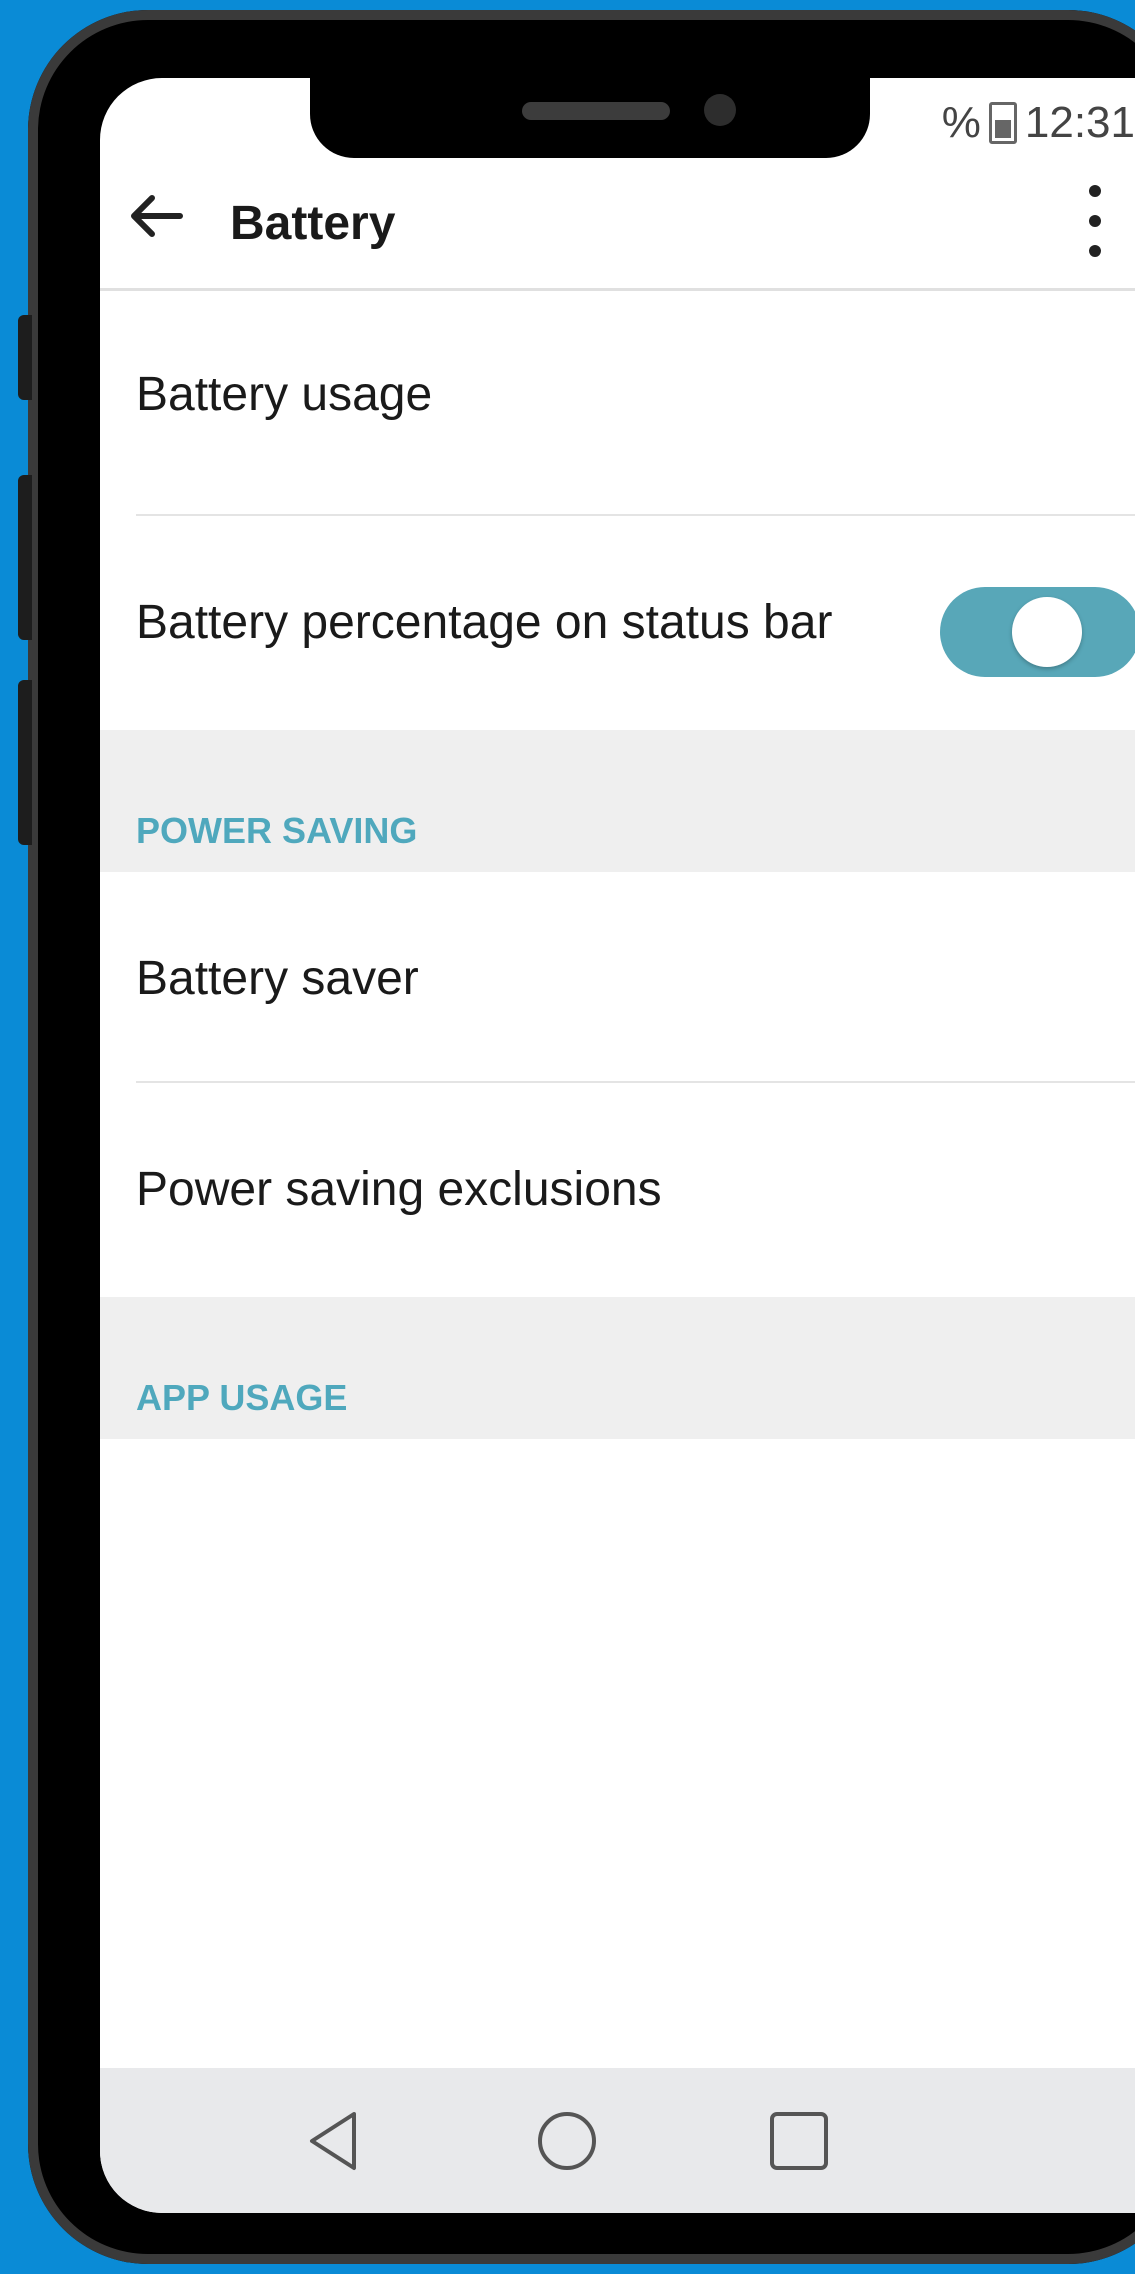  Describe the element at coordinates (617, 979) in the screenshot. I see `battery-saver-item: Battery saver` at that location.